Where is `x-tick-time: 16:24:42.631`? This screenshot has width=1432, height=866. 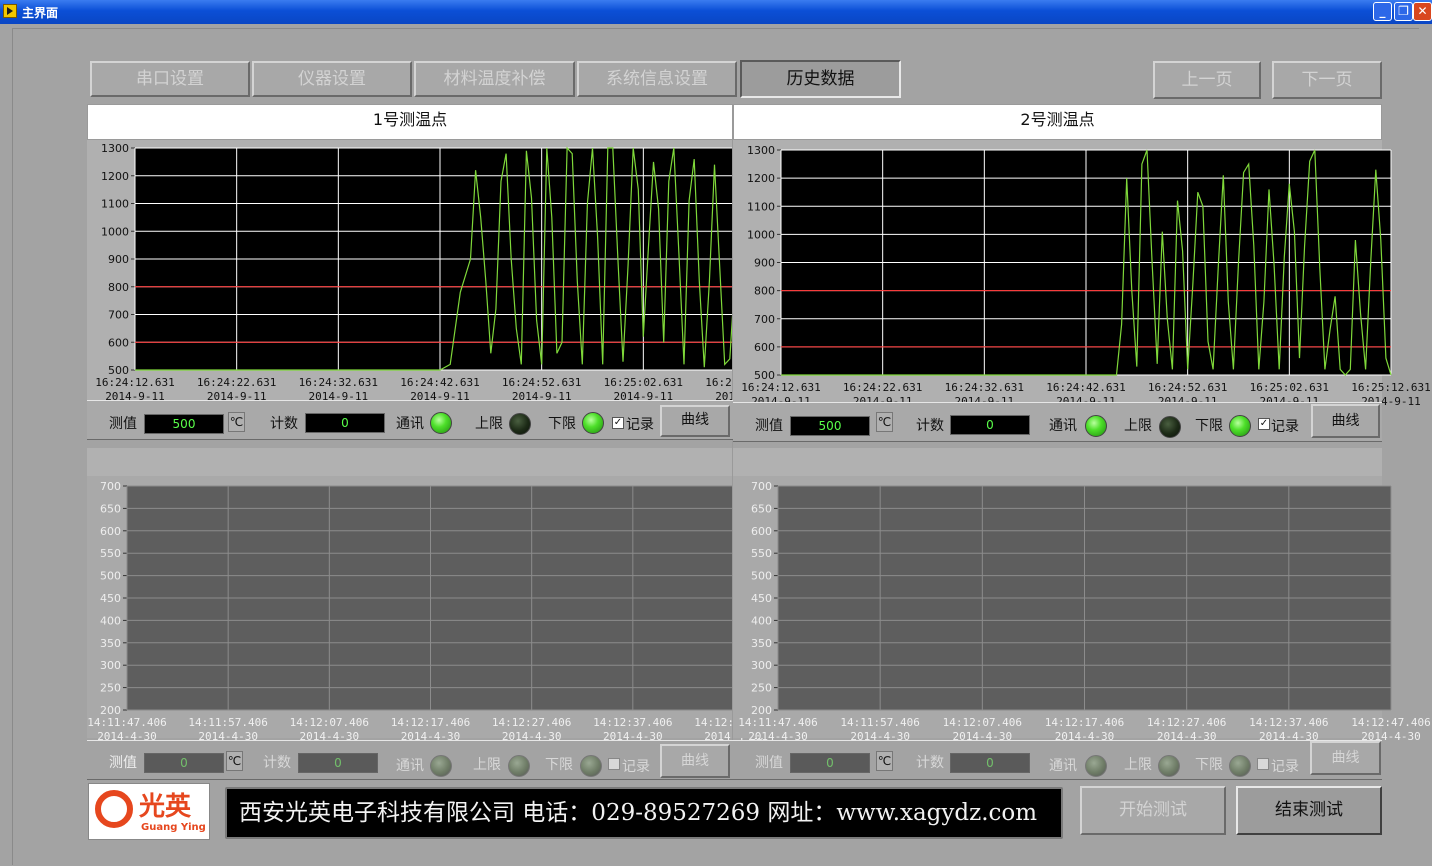 x-tick-time: 16:24:42.631 is located at coordinates (1085, 387).